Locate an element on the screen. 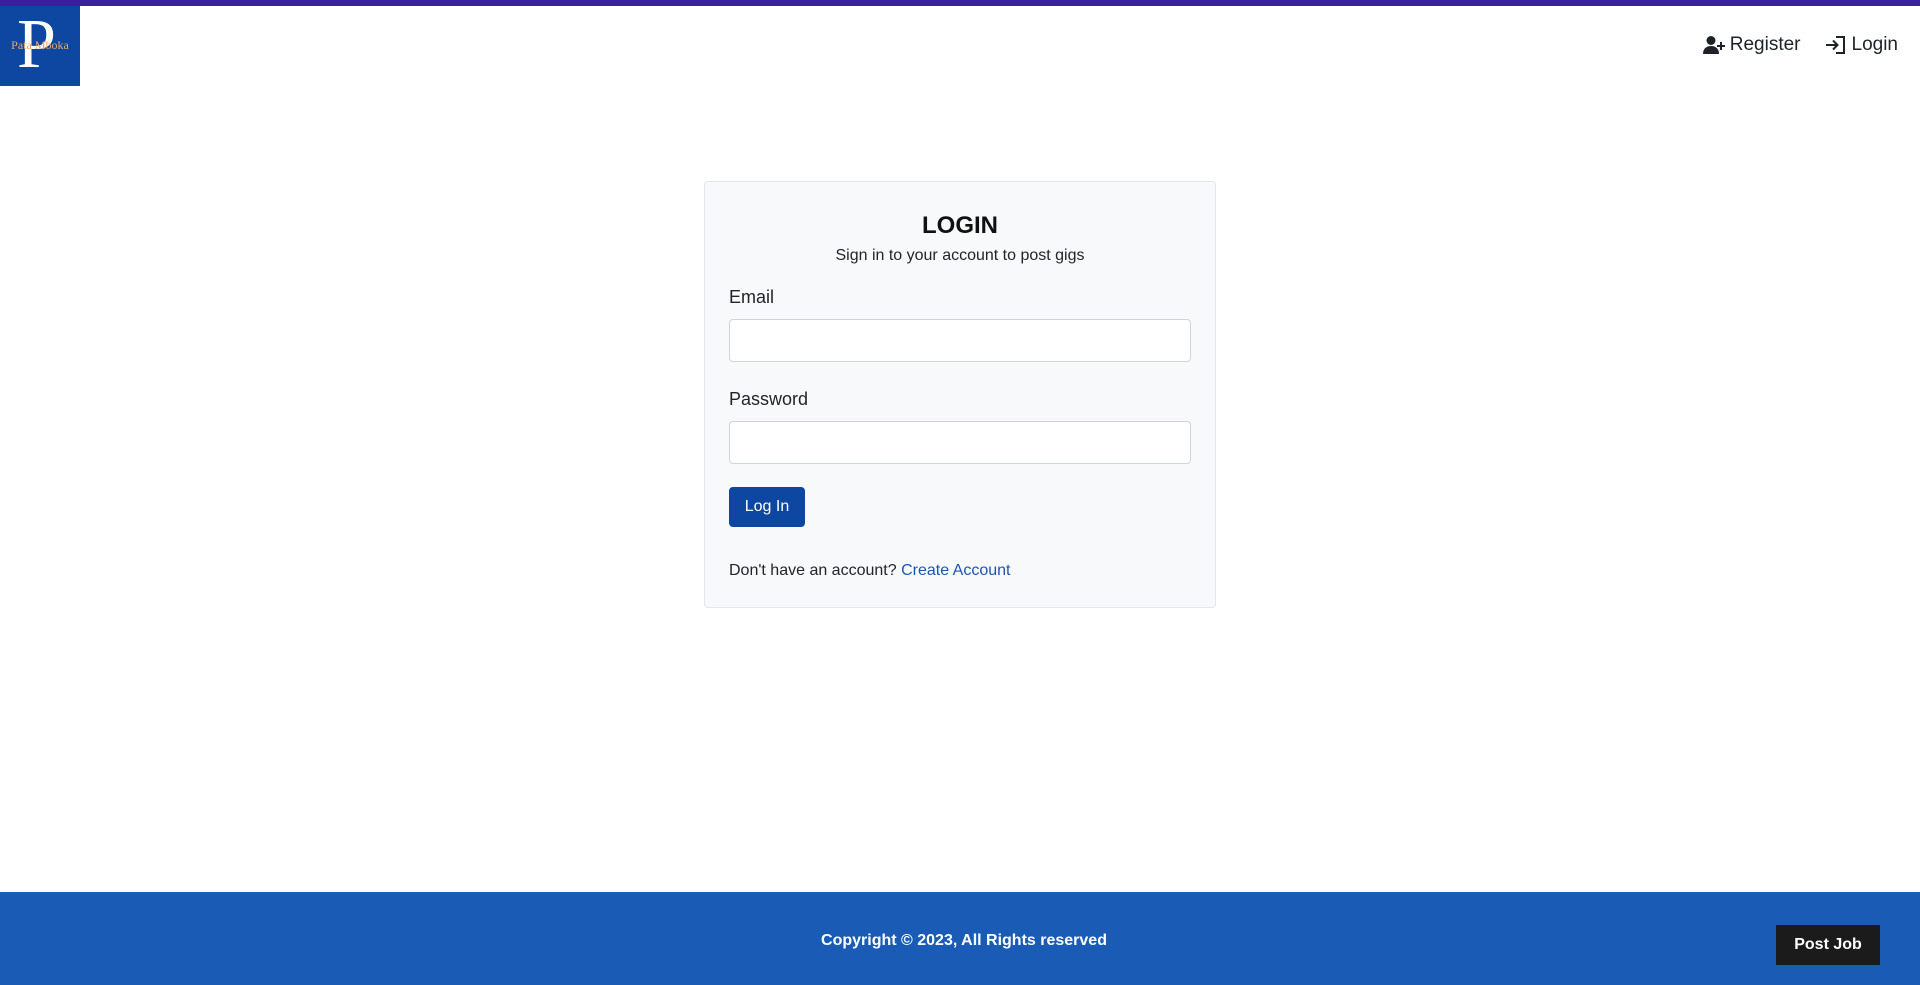 This screenshot has width=1920, height=985. nav-links: Register Login is located at coordinates (1800, 45).